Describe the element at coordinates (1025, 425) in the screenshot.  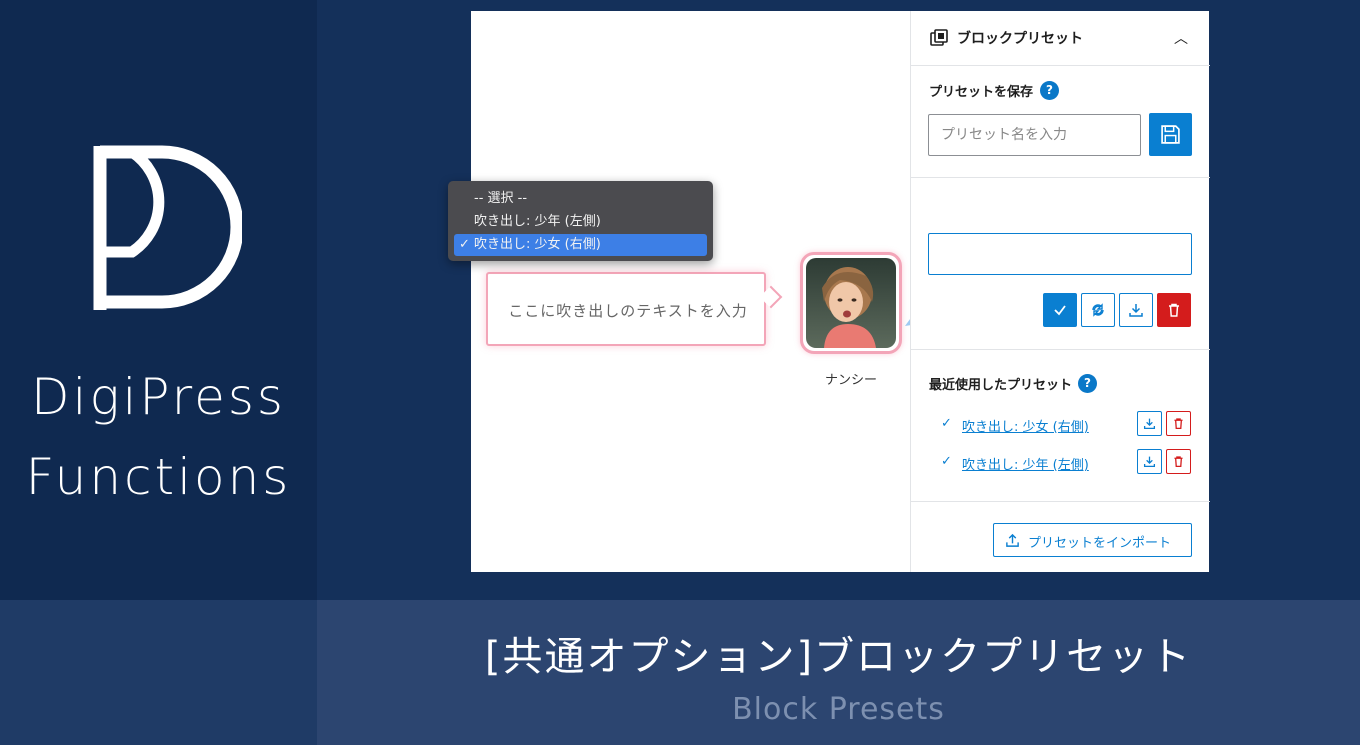
I see `recent-preset-link: 吹き出し: 少女 (右側)` at that location.